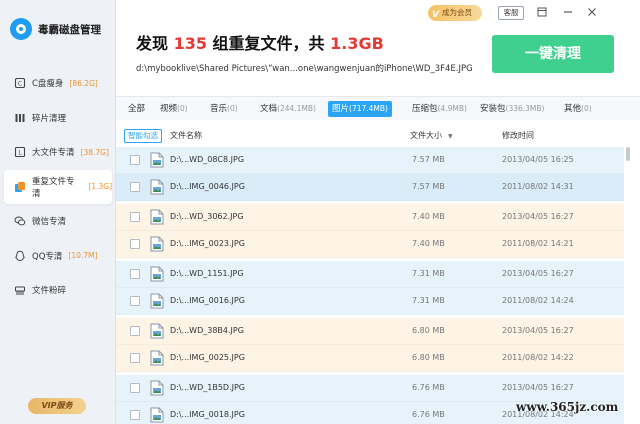 This screenshot has width=640, height=424. I want to click on close-icon, so click(592, 12).